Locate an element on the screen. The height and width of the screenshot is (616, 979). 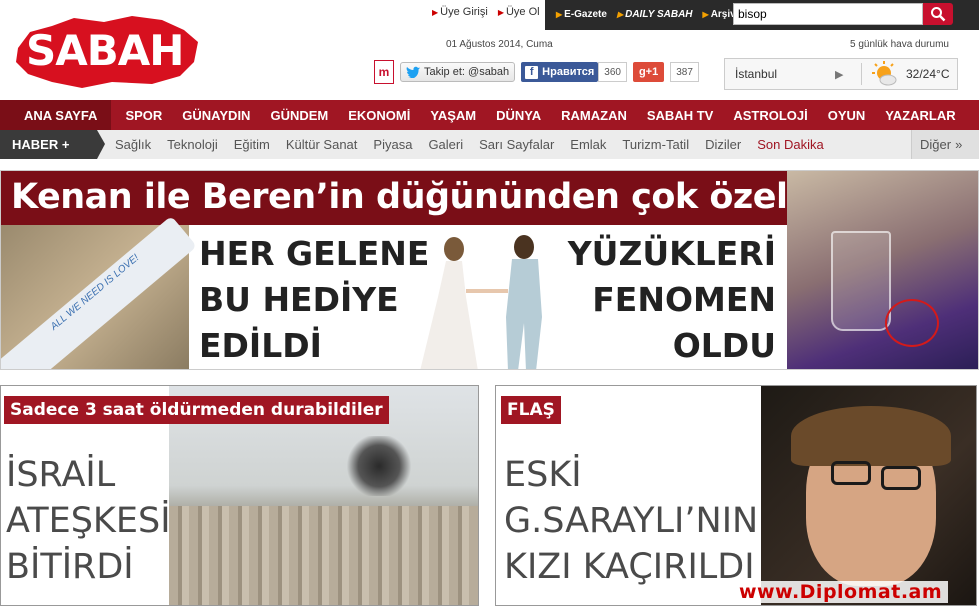
nav-item-gundem: GÜNDEM is located at coordinates (299, 115).